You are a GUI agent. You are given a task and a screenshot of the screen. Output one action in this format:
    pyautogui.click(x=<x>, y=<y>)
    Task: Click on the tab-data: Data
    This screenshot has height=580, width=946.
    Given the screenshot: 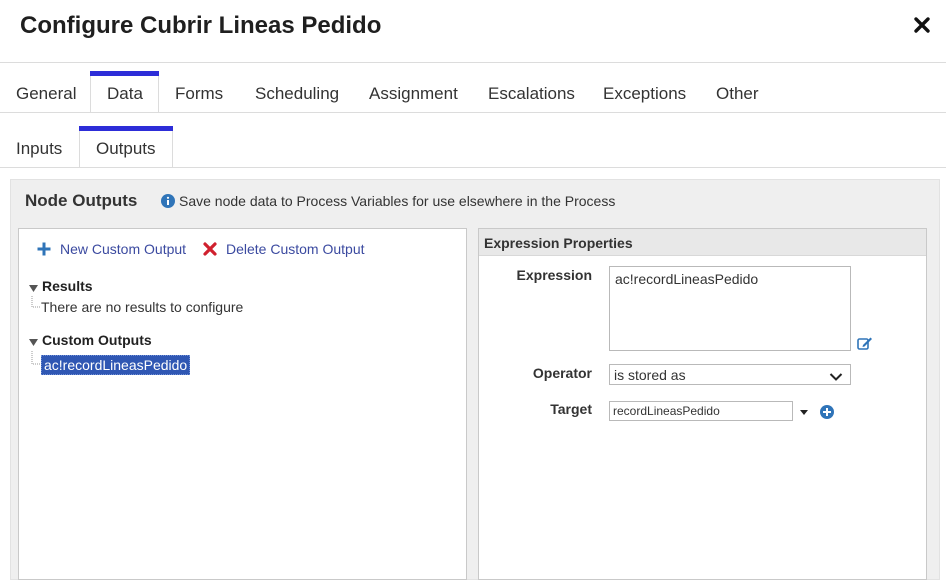 What is the action you would take?
    pyautogui.click(x=125, y=94)
    